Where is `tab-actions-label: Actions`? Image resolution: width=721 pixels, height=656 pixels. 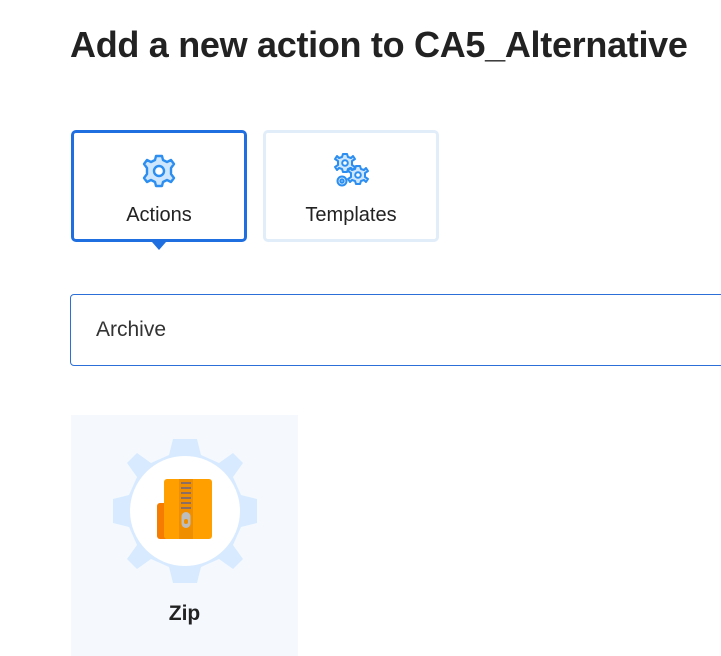 tab-actions-label: Actions is located at coordinates (159, 215).